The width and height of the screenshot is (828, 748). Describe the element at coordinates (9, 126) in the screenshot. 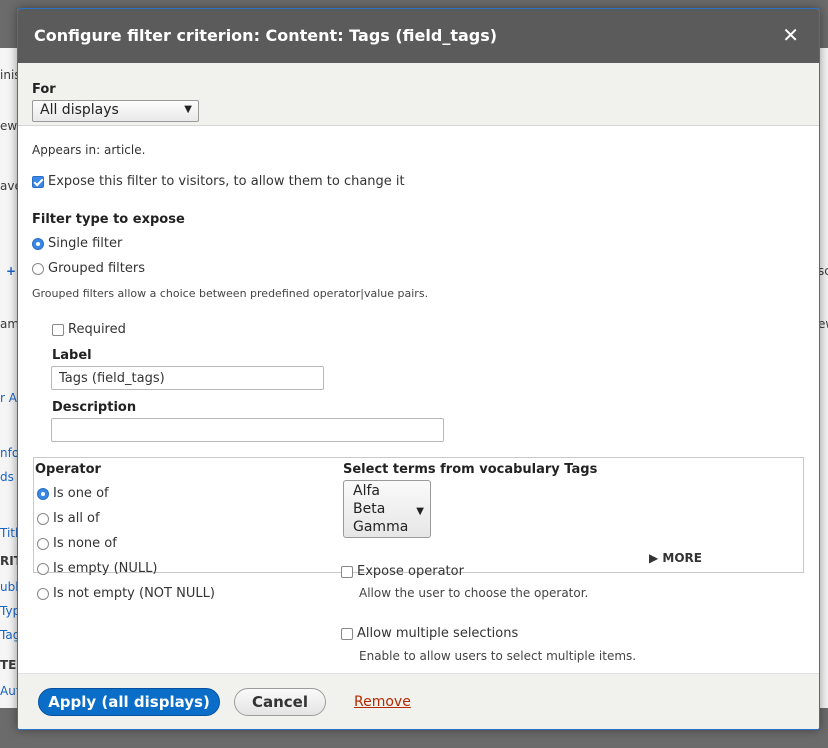

I see `backdrop-text: ew` at that location.